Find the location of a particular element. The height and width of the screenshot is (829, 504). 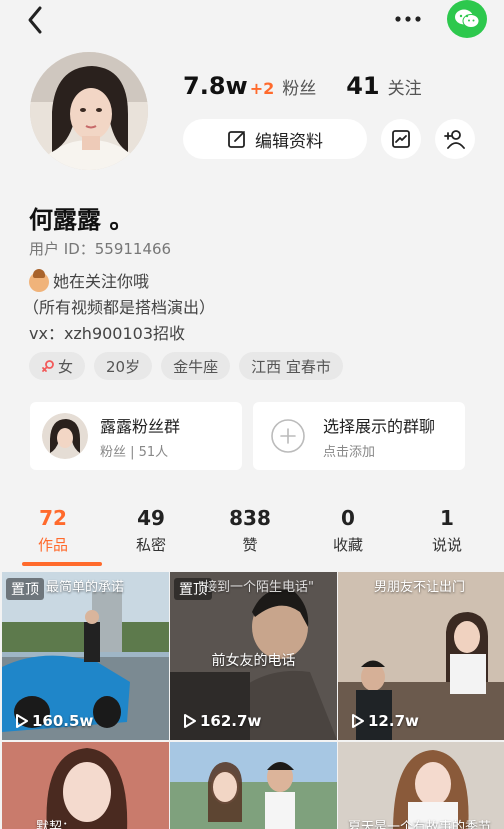

user-id: 用户 ID：55911466 is located at coordinates (100, 248).